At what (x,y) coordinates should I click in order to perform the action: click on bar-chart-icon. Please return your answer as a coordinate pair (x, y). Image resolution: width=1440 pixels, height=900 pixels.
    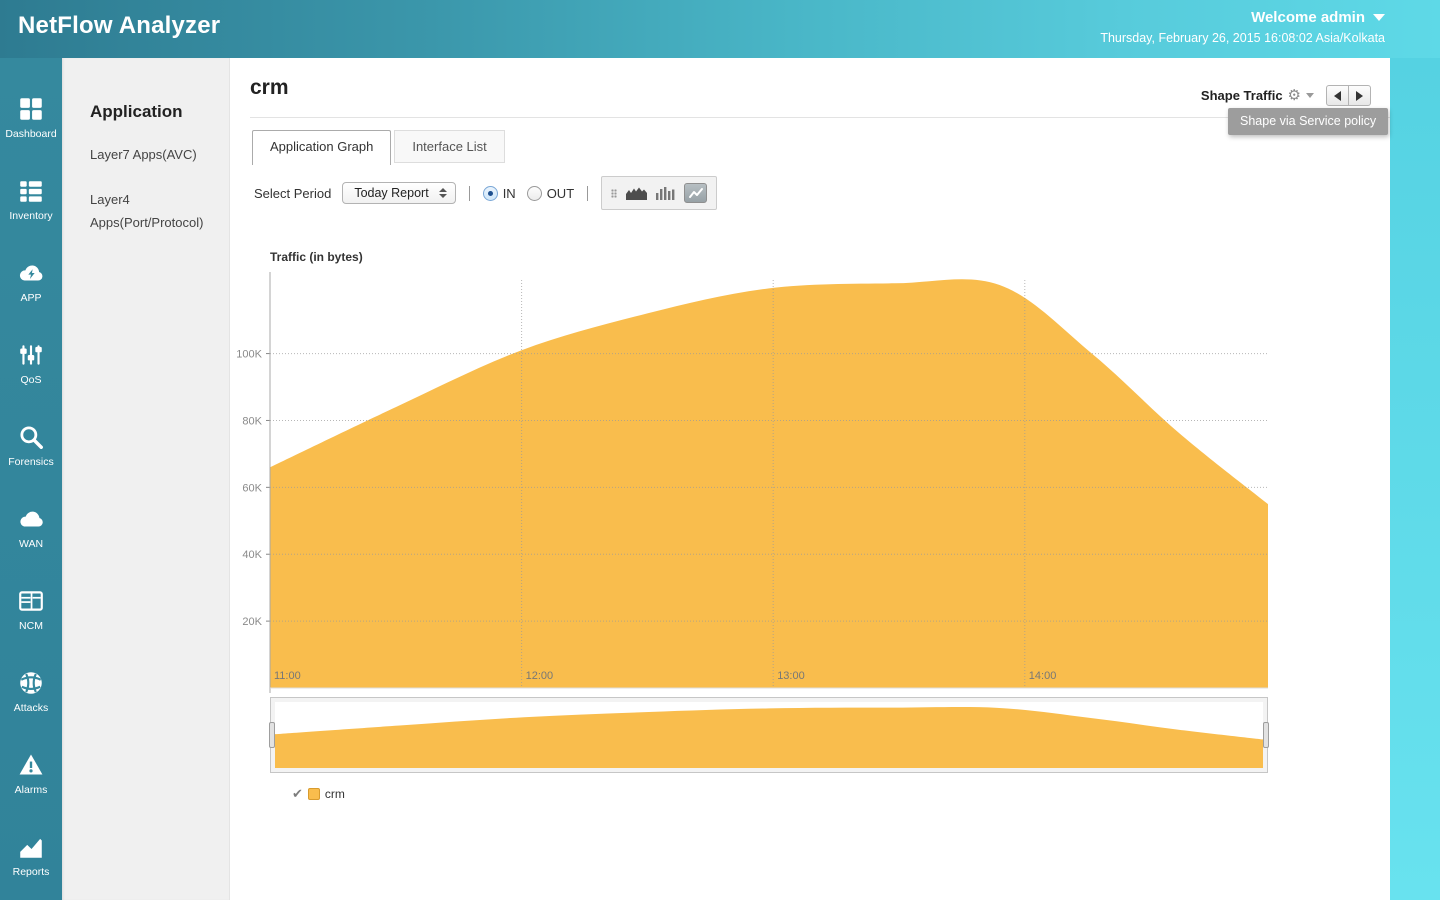
    Looking at the image, I should click on (665, 193).